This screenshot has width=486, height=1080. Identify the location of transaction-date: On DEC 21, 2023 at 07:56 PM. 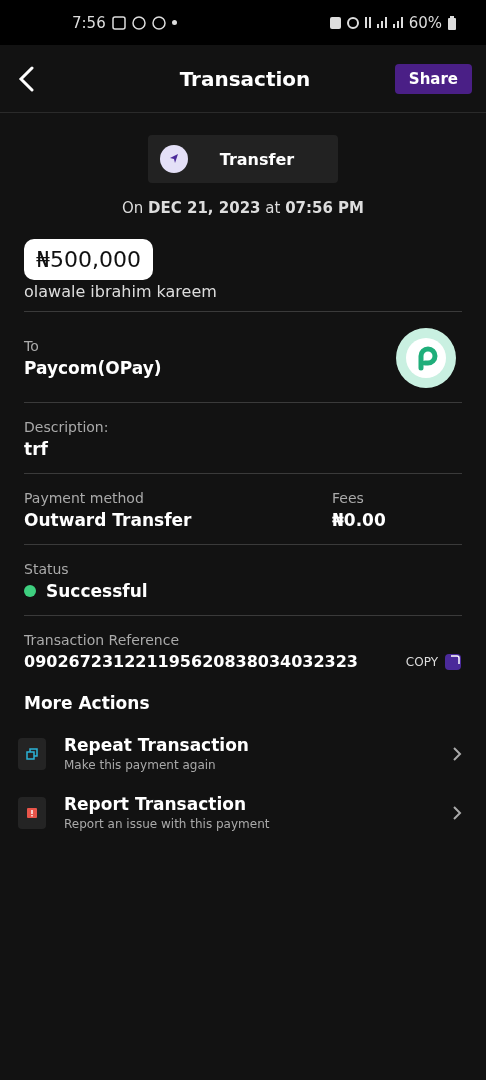
(243, 208).